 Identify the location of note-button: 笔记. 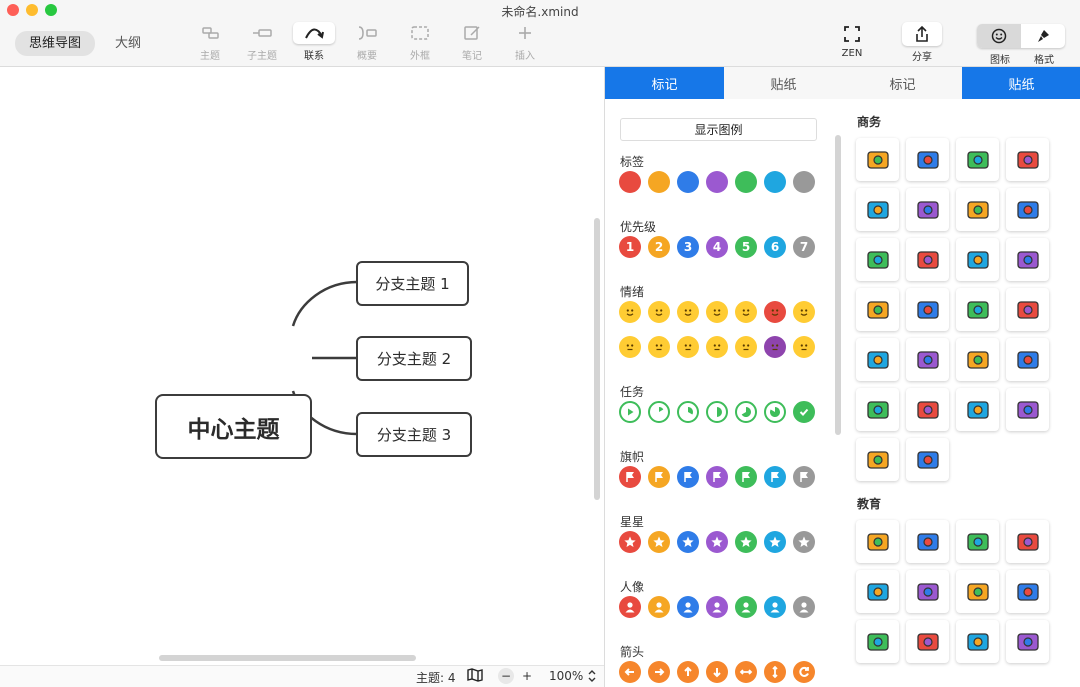
(472, 42).